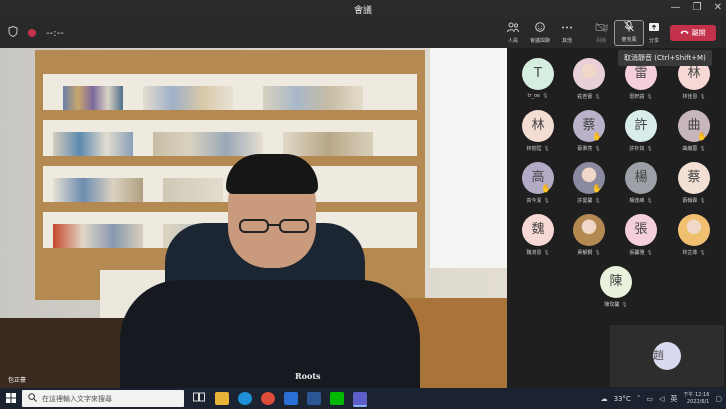  Describe the element at coordinates (654, 33) in the screenshot. I see `share-button: 分享` at that location.